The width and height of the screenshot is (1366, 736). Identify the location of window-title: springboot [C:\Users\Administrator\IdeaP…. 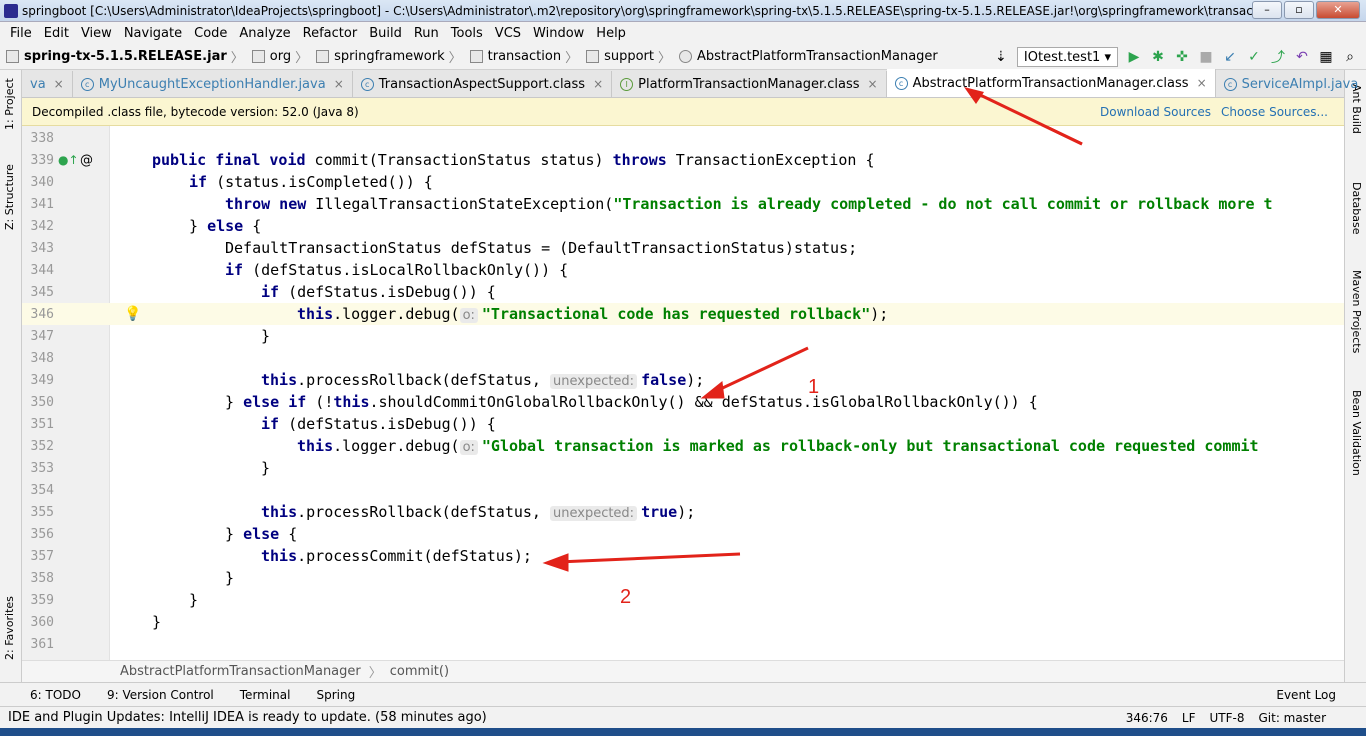
(647, 10).